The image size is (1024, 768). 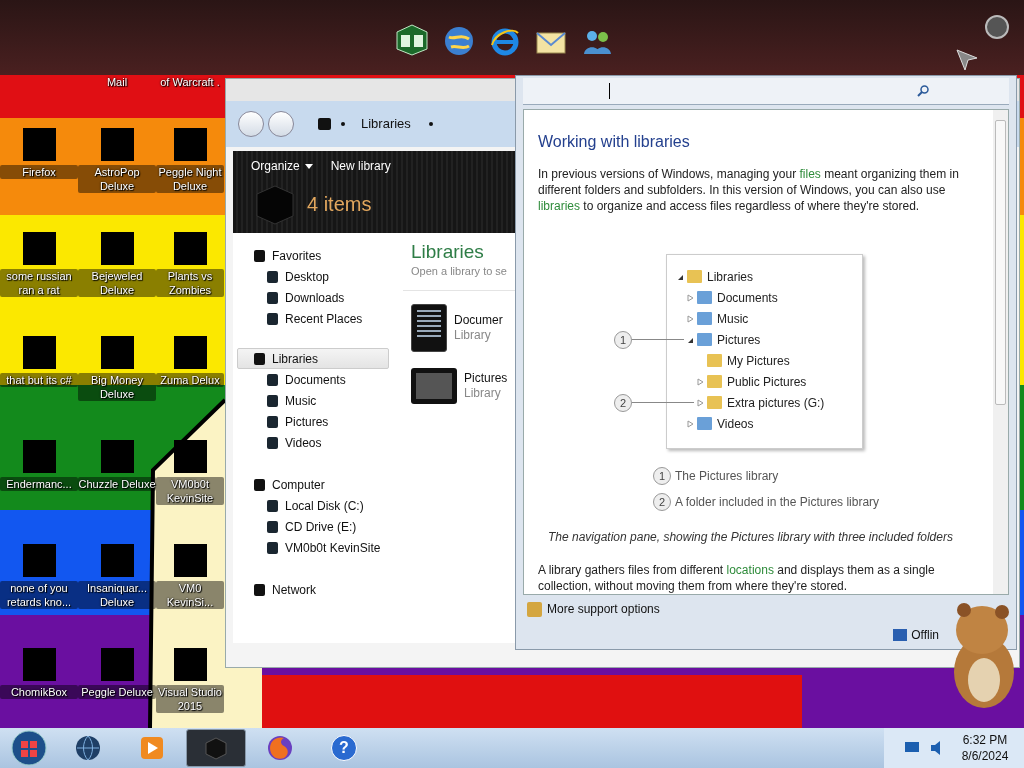 I want to click on icon-label: Bejeweled Deluxe, so click(x=117, y=283).